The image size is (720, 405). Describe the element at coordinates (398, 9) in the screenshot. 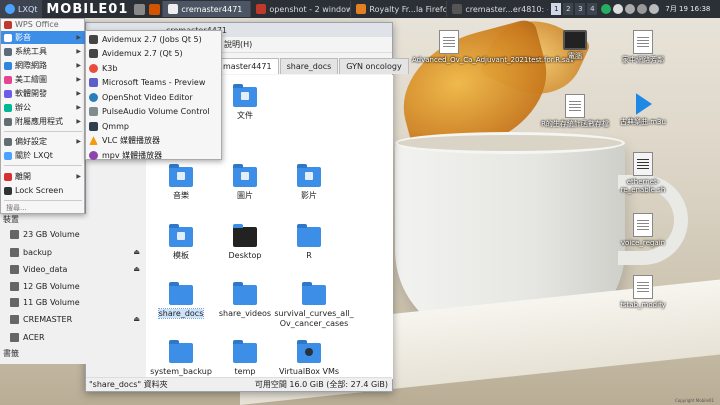

I see `taskbar-task: Royalty Fr...la Firefox` at that location.